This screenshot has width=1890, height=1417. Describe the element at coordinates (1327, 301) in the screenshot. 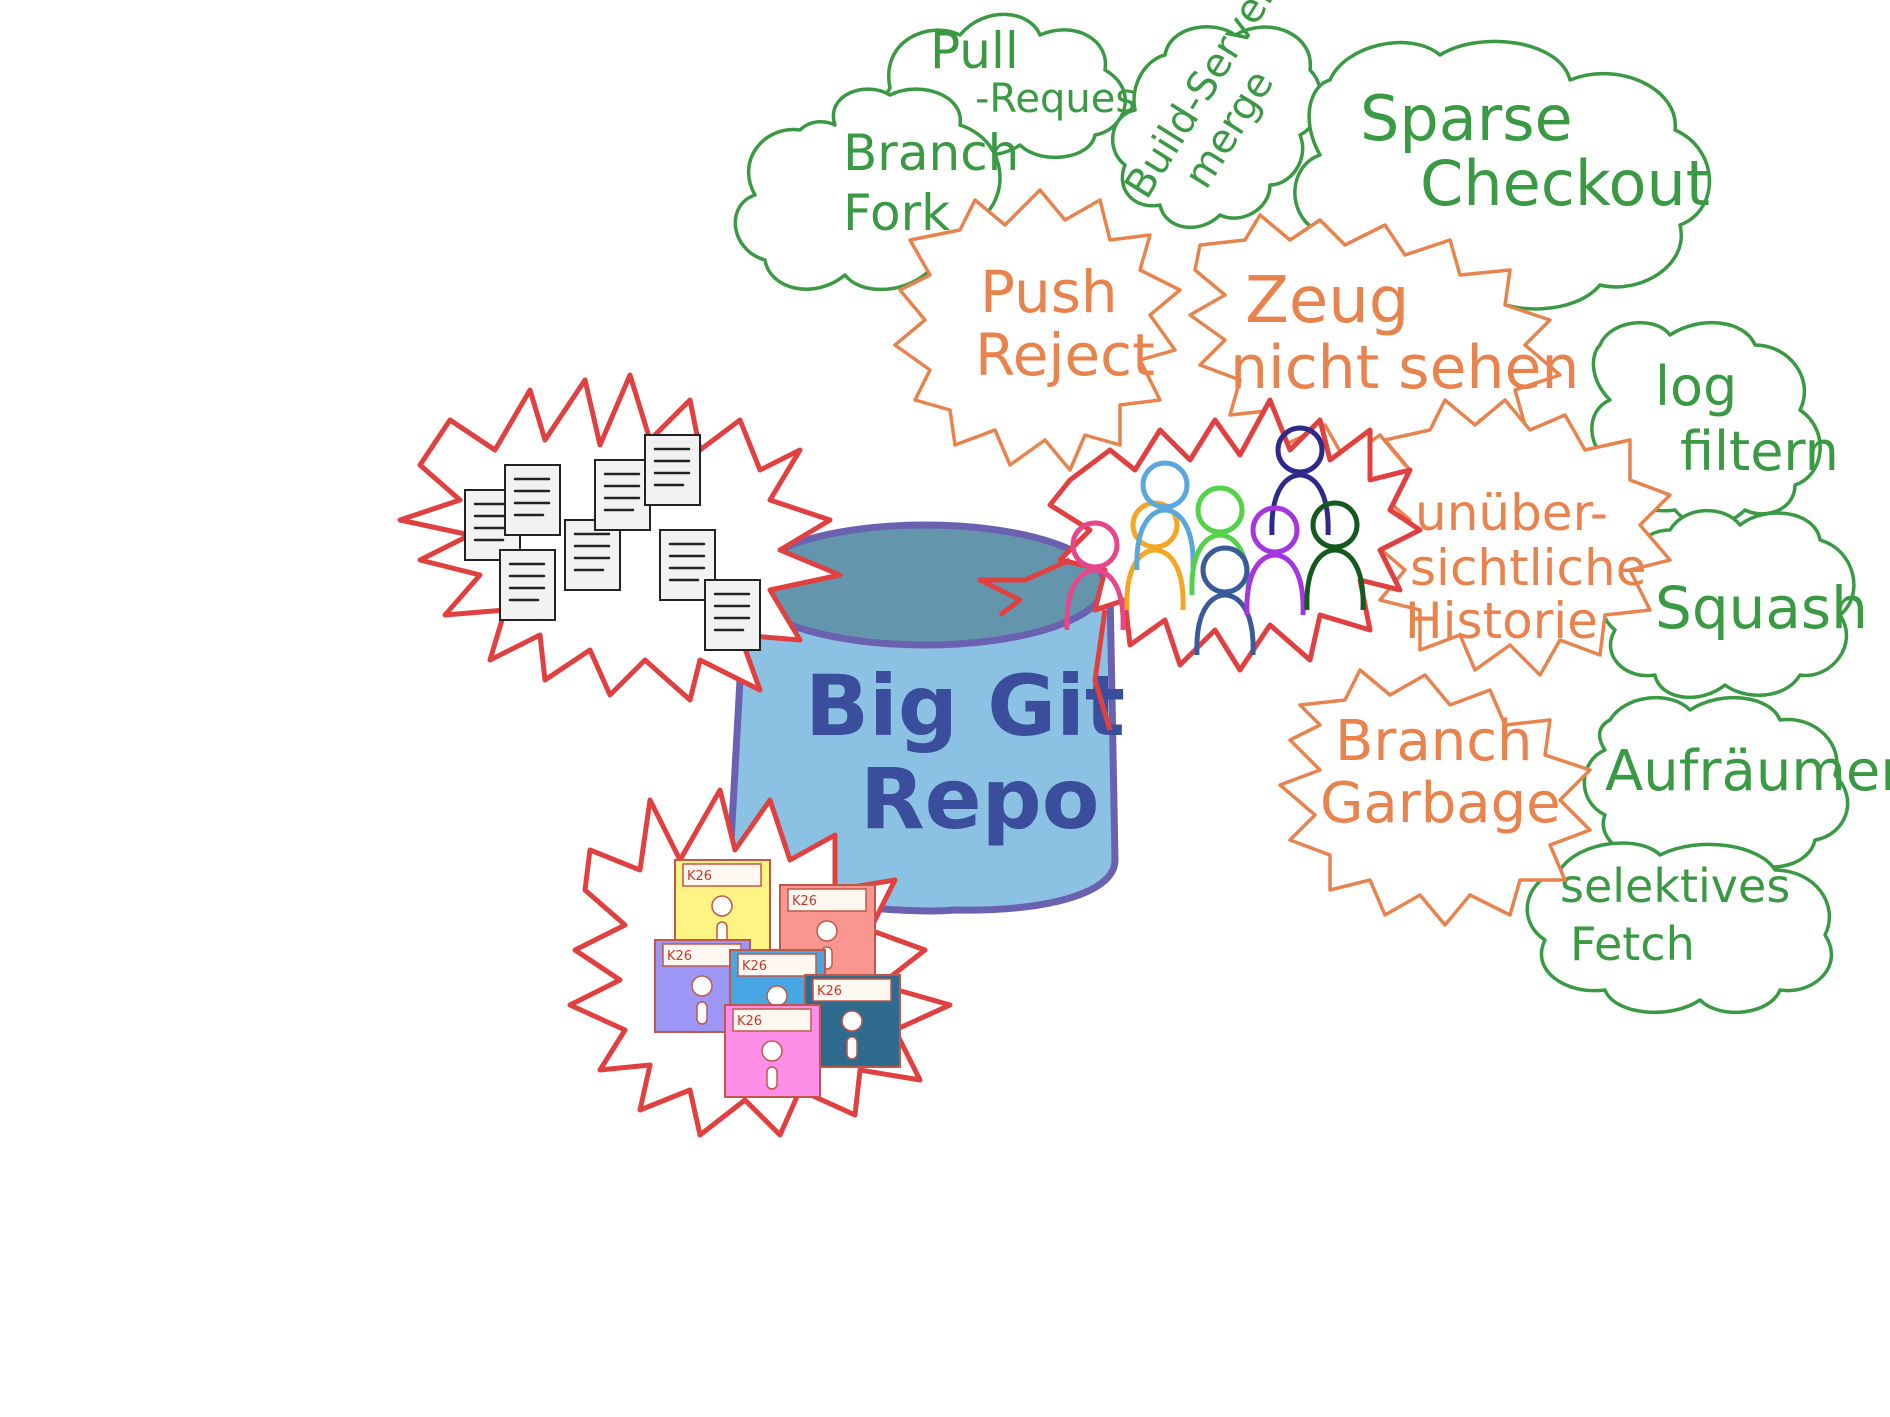

I see `burst-not-seeing-line1: Zeug` at that location.